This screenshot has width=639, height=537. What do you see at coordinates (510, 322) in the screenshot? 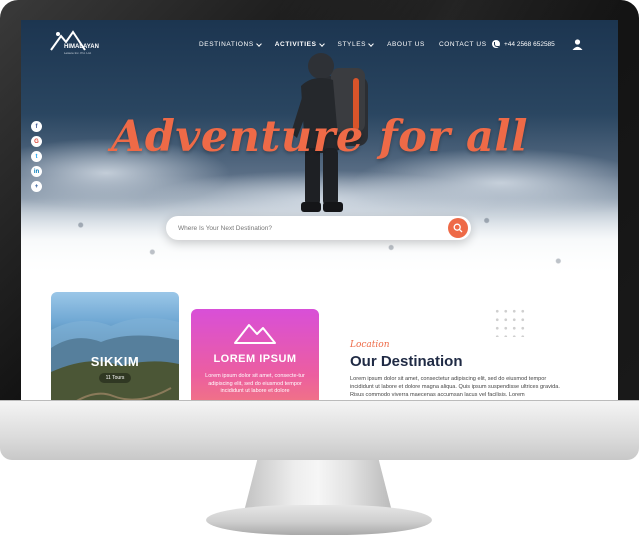
I see `decorative-dot-grid` at bounding box center [510, 322].